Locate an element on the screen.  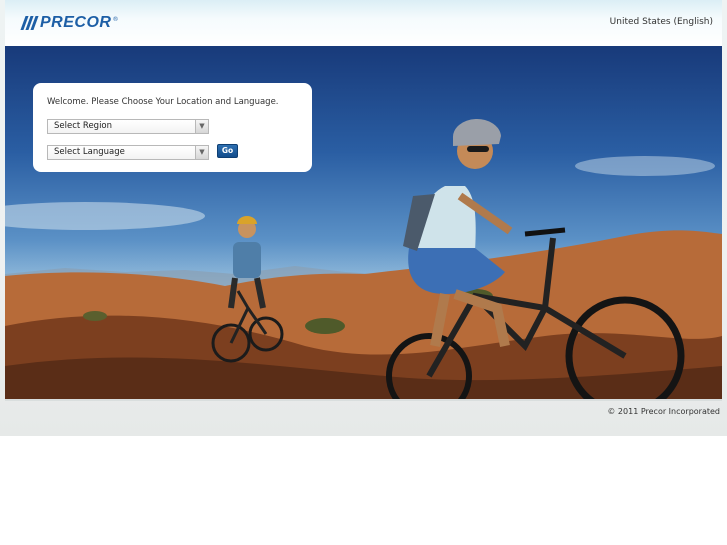
language-select: Select Language ▼ is located at coordinates (128, 152).